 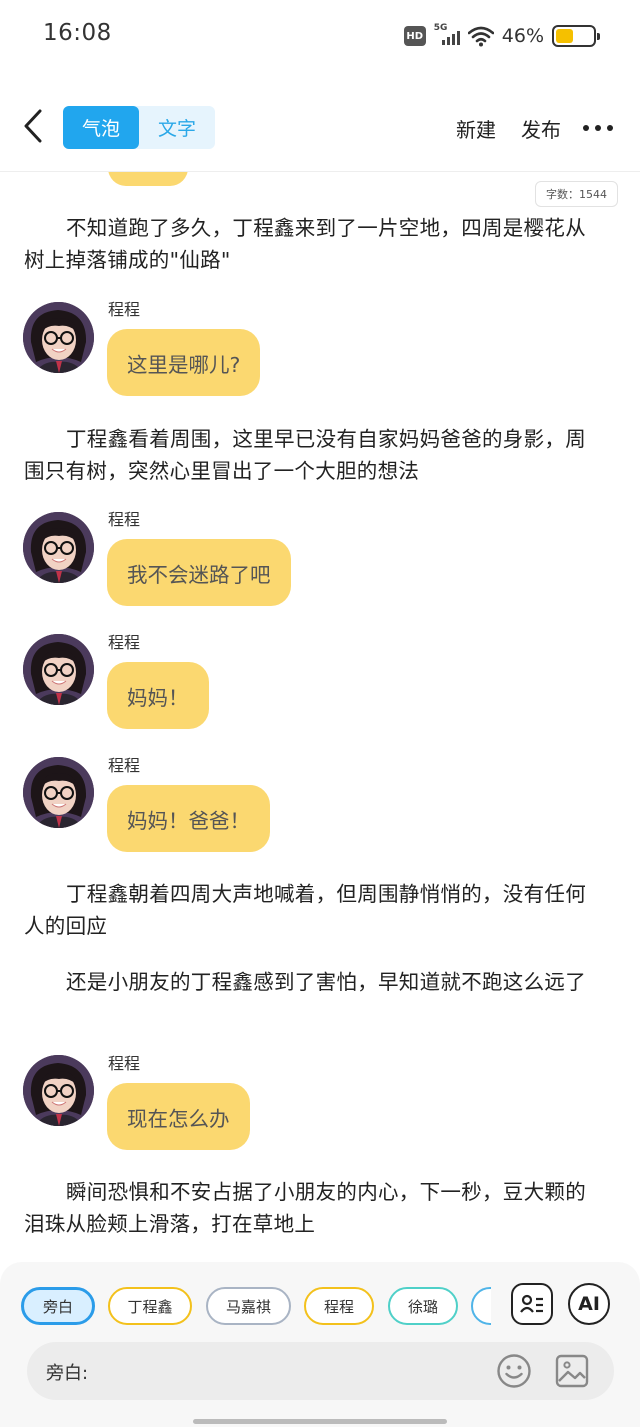 I want to click on chevron-left-icon, so click(x=33, y=126).